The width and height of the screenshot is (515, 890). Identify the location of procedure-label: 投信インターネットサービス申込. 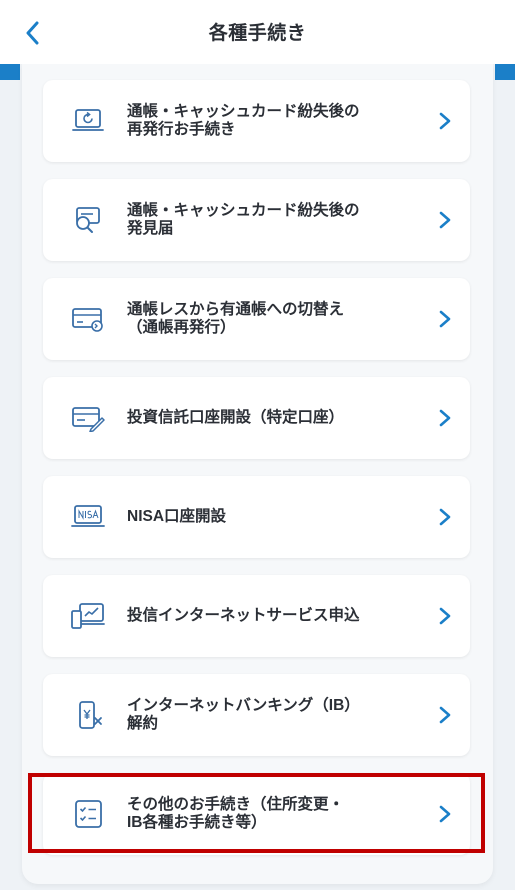
(243, 615).